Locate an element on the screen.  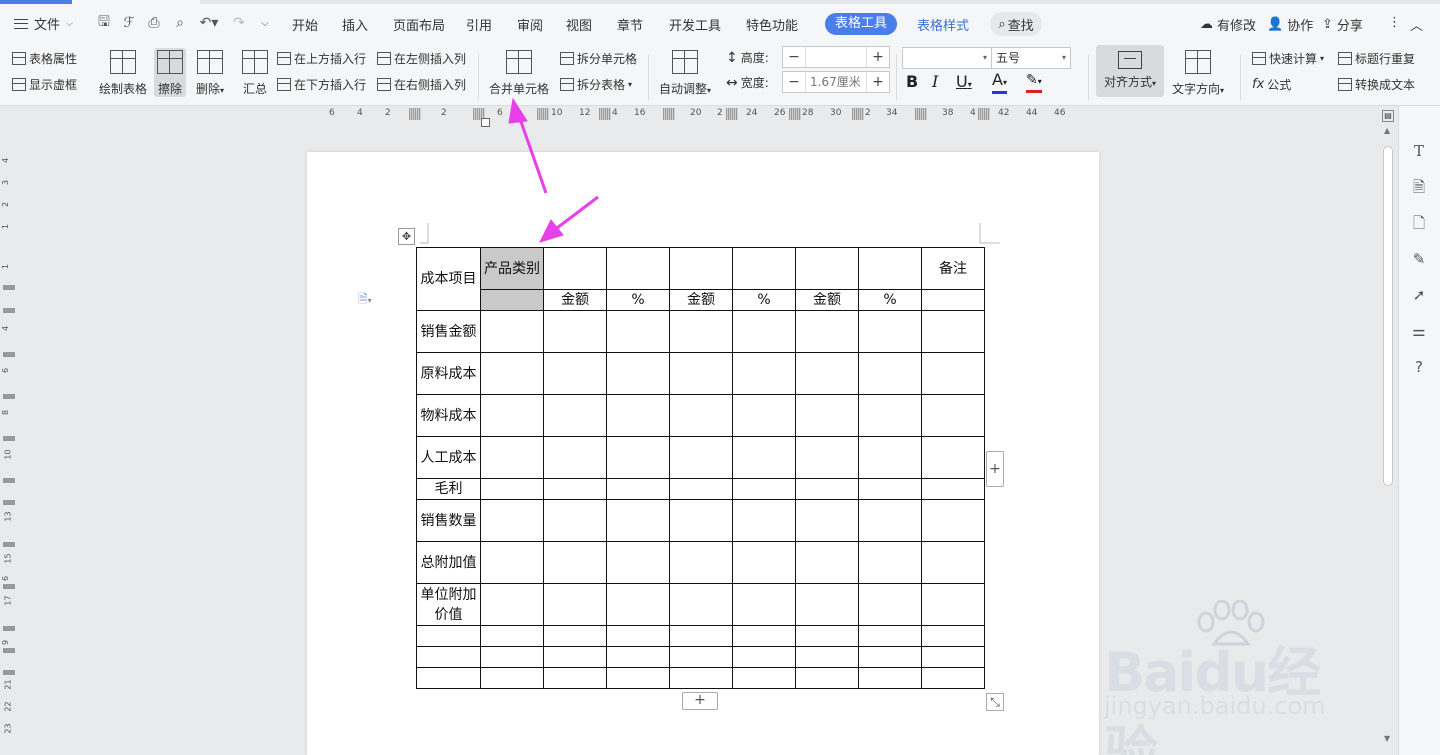
decrease-width-button: − is located at coordinates (794, 82).